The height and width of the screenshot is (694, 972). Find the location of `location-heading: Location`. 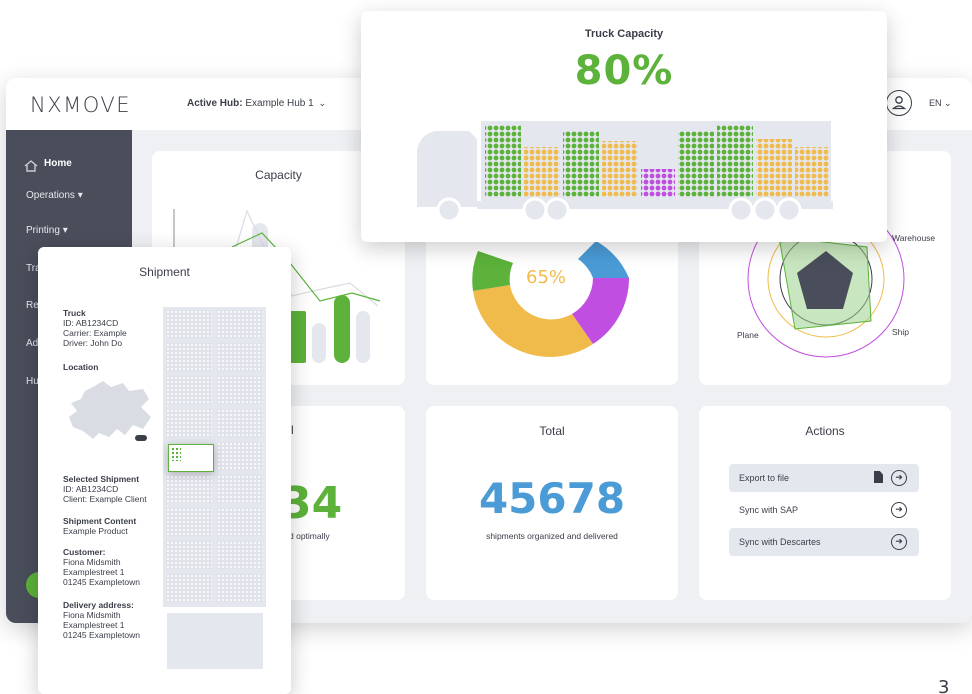

location-heading: Location is located at coordinates (80, 367).